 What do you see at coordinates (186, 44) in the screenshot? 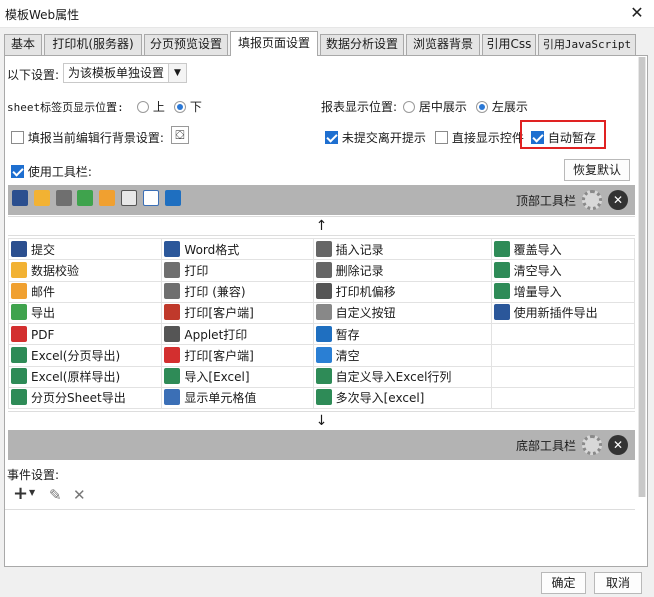
I see `tab-page-preview: 分页预览设置` at bounding box center [186, 44].